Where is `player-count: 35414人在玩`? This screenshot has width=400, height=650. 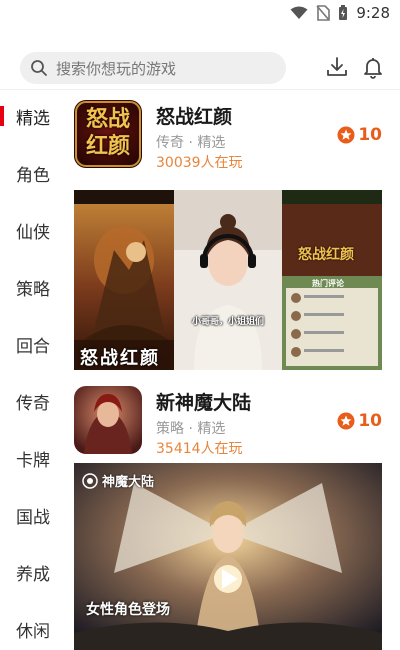 player-count: 35414人在玩 is located at coordinates (199, 449).